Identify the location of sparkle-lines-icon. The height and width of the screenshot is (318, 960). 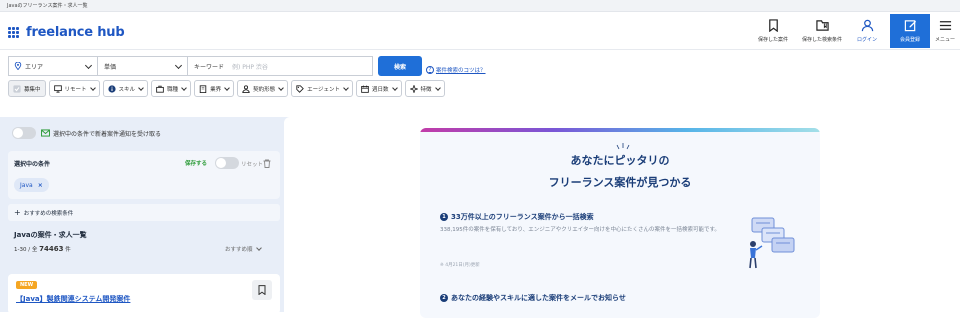
(623, 146).